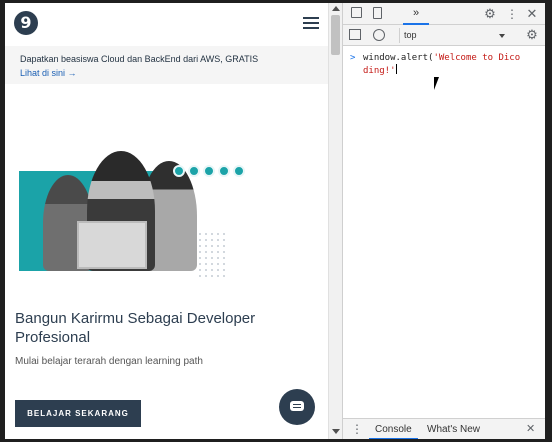 The image size is (552, 442). Describe the element at coordinates (356, 12) in the screenshot. I see `inspect-element-icon` at that location.